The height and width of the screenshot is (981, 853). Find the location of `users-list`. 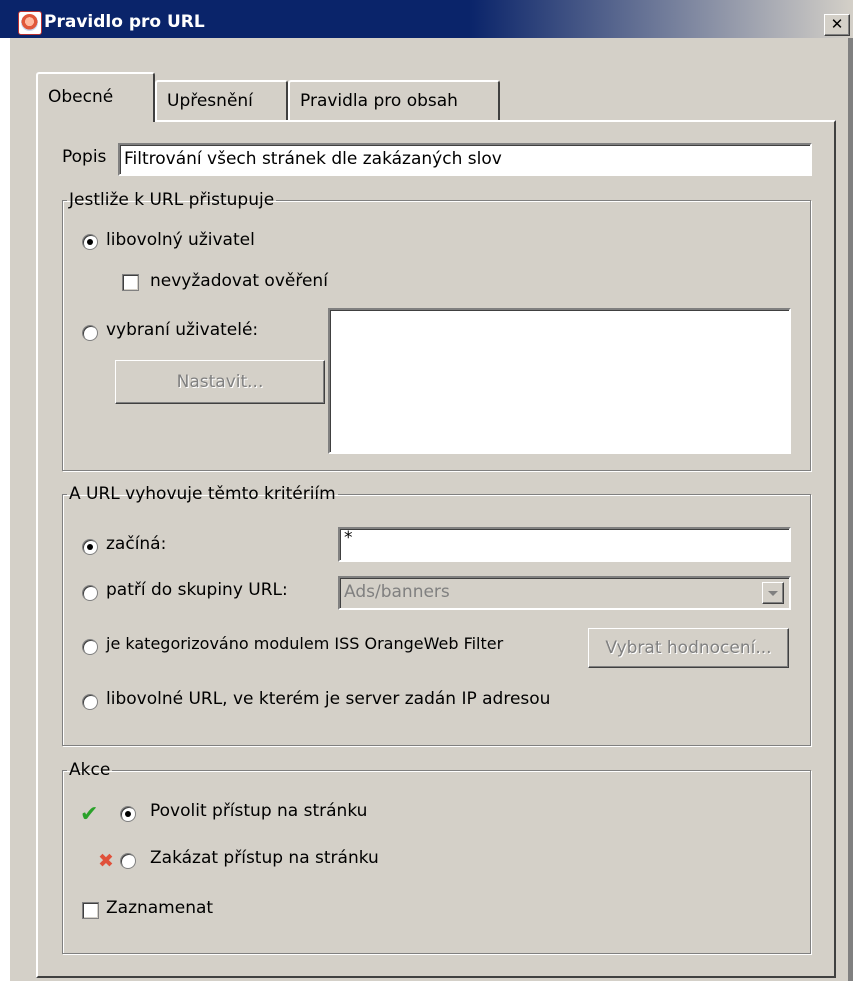

users-list is located at coordinates (559, 381).